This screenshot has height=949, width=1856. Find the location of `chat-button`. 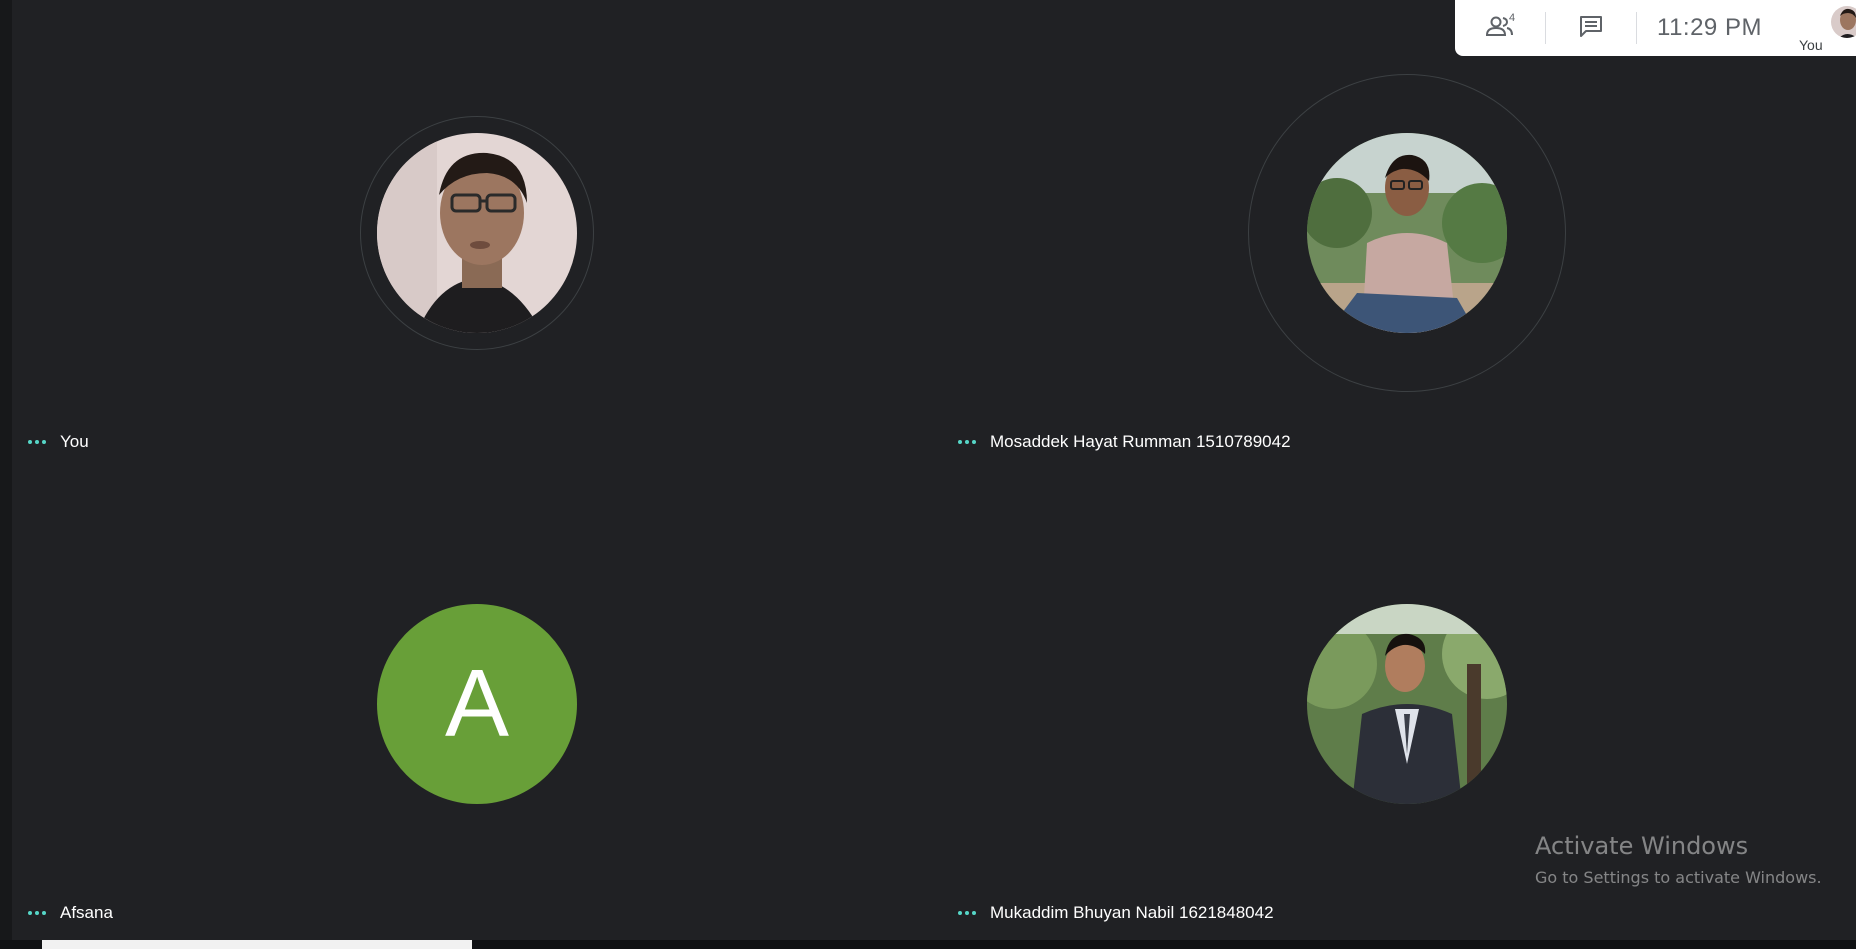

chat-button is located at coordinates (1591, 28).